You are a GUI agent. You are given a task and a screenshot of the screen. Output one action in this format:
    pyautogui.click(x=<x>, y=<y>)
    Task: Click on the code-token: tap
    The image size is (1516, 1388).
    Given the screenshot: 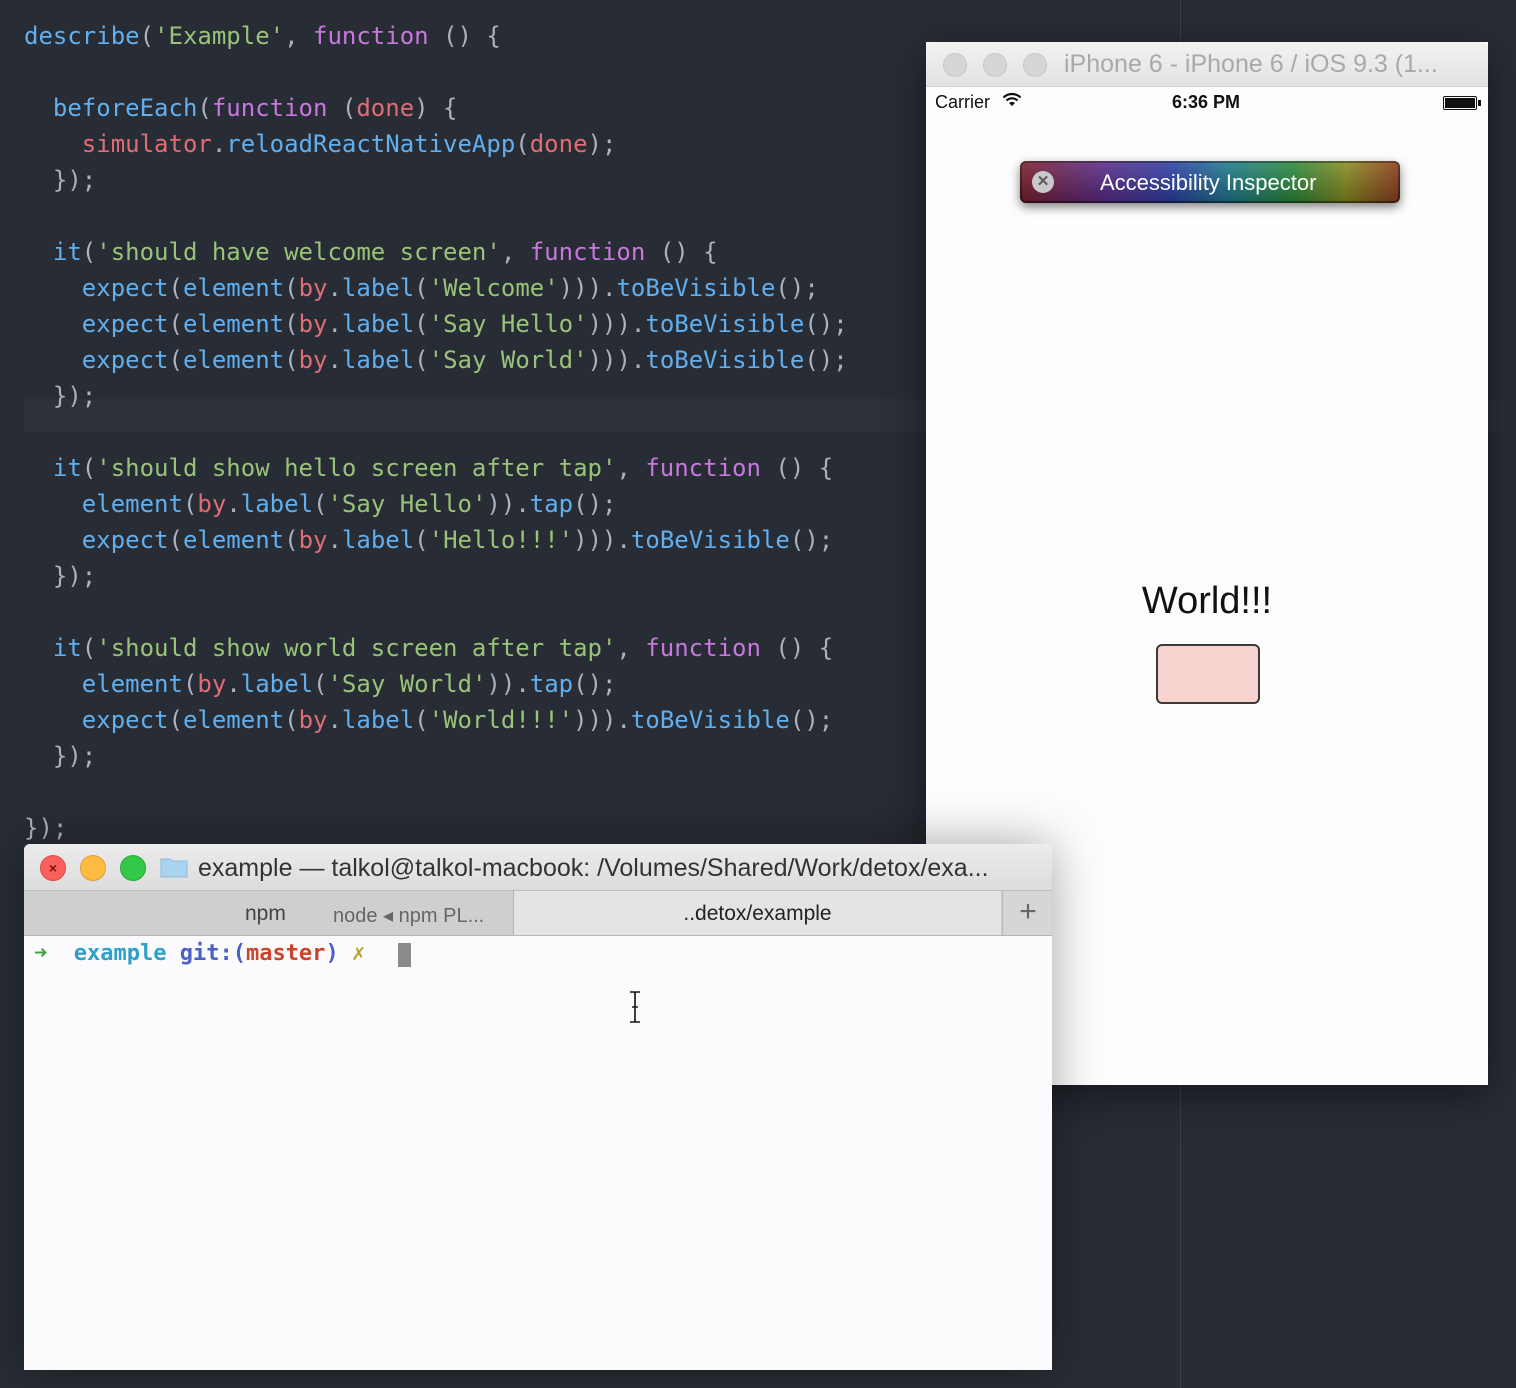 What is the action you would take?
    pyautogui.click(x=551, y=684)
    